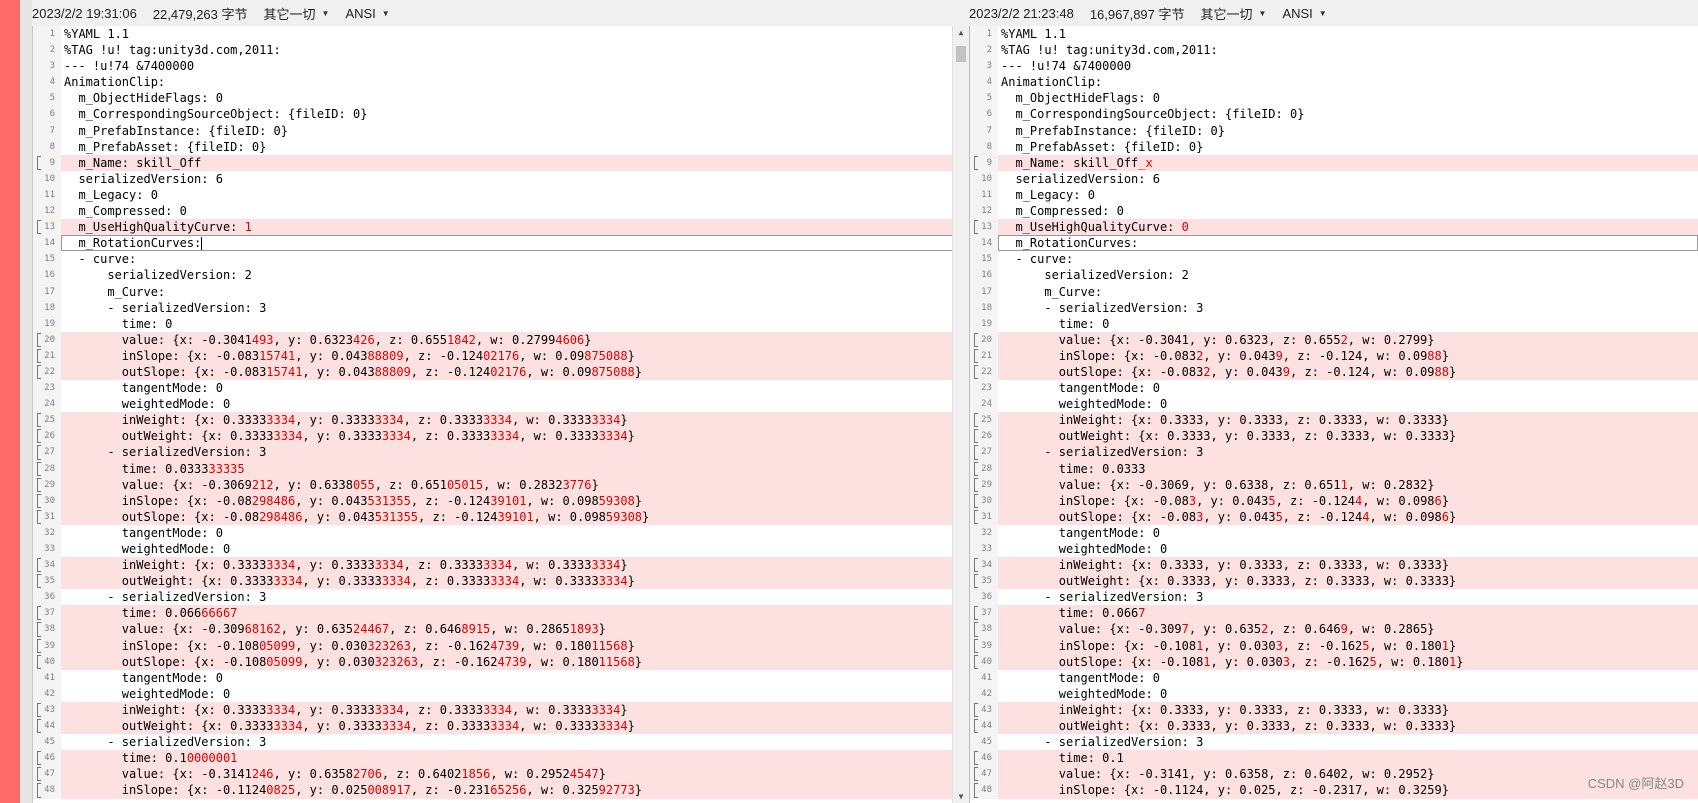  I want to click on right-encoding-dropdown: ANSI ▼, so click(1304, 13).